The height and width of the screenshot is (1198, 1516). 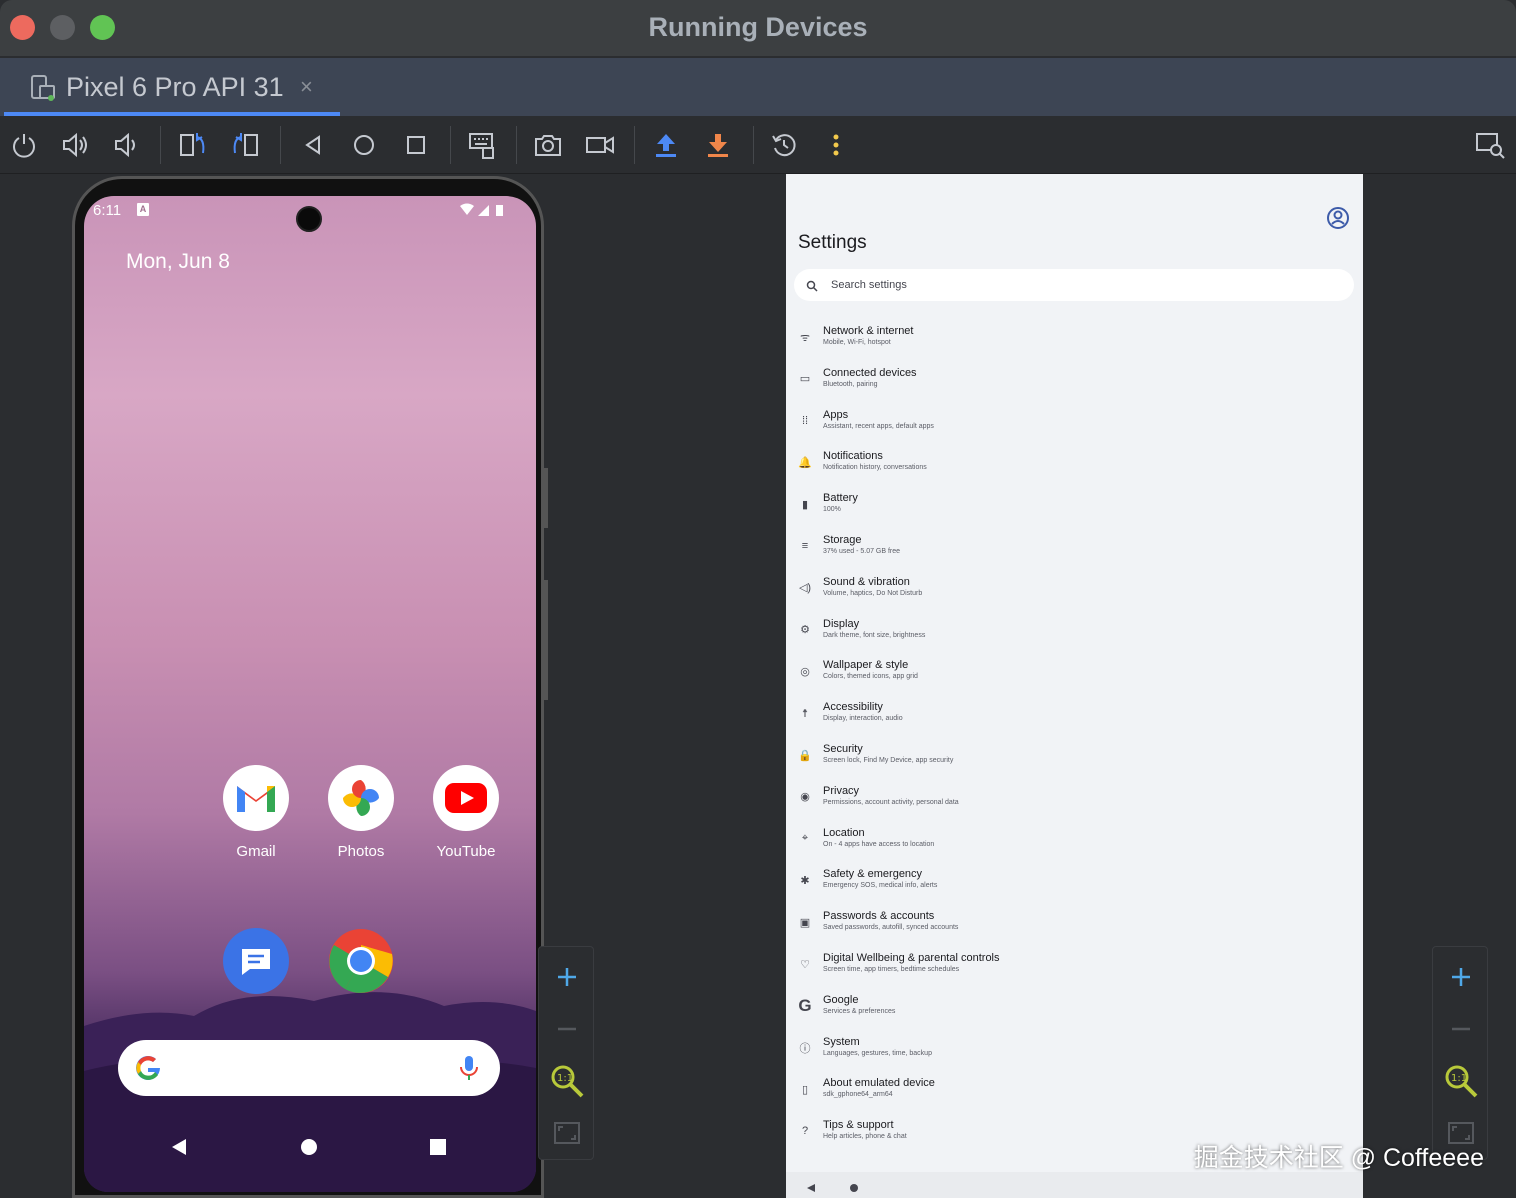 I want to click on youtube-icon, so click(x=466, y=798).